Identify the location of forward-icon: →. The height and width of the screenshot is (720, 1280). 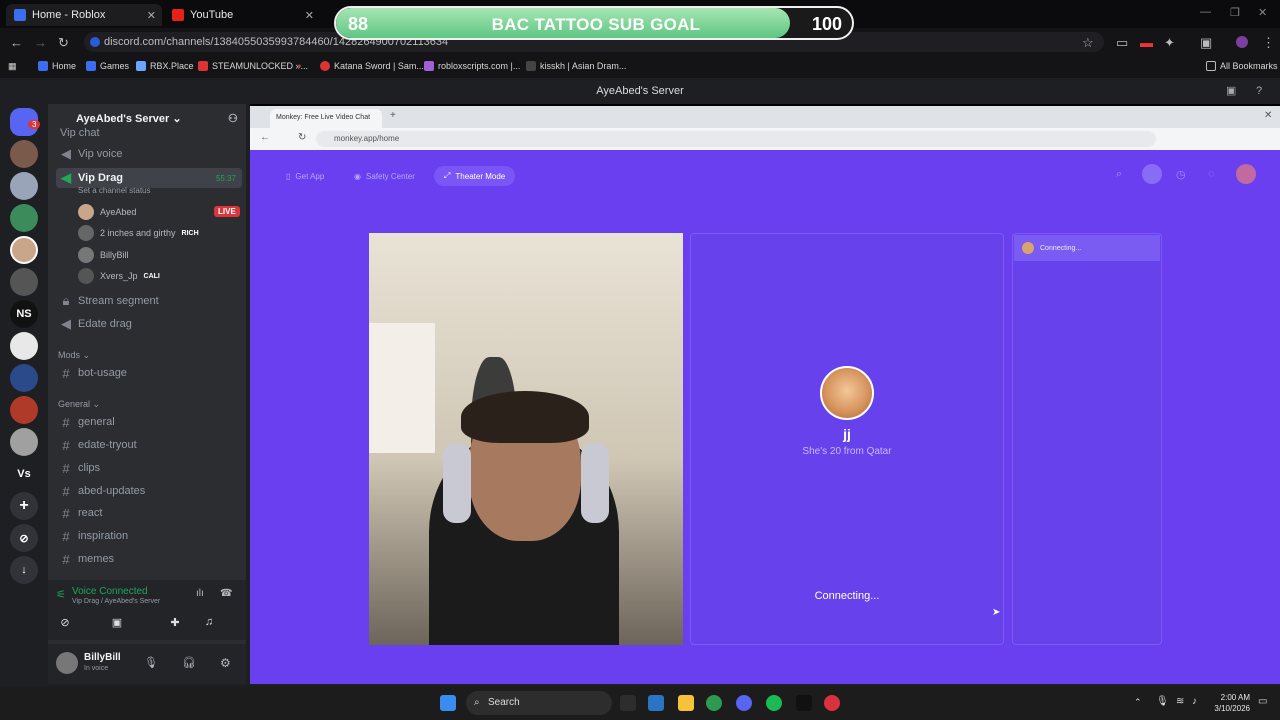
(40, 42).